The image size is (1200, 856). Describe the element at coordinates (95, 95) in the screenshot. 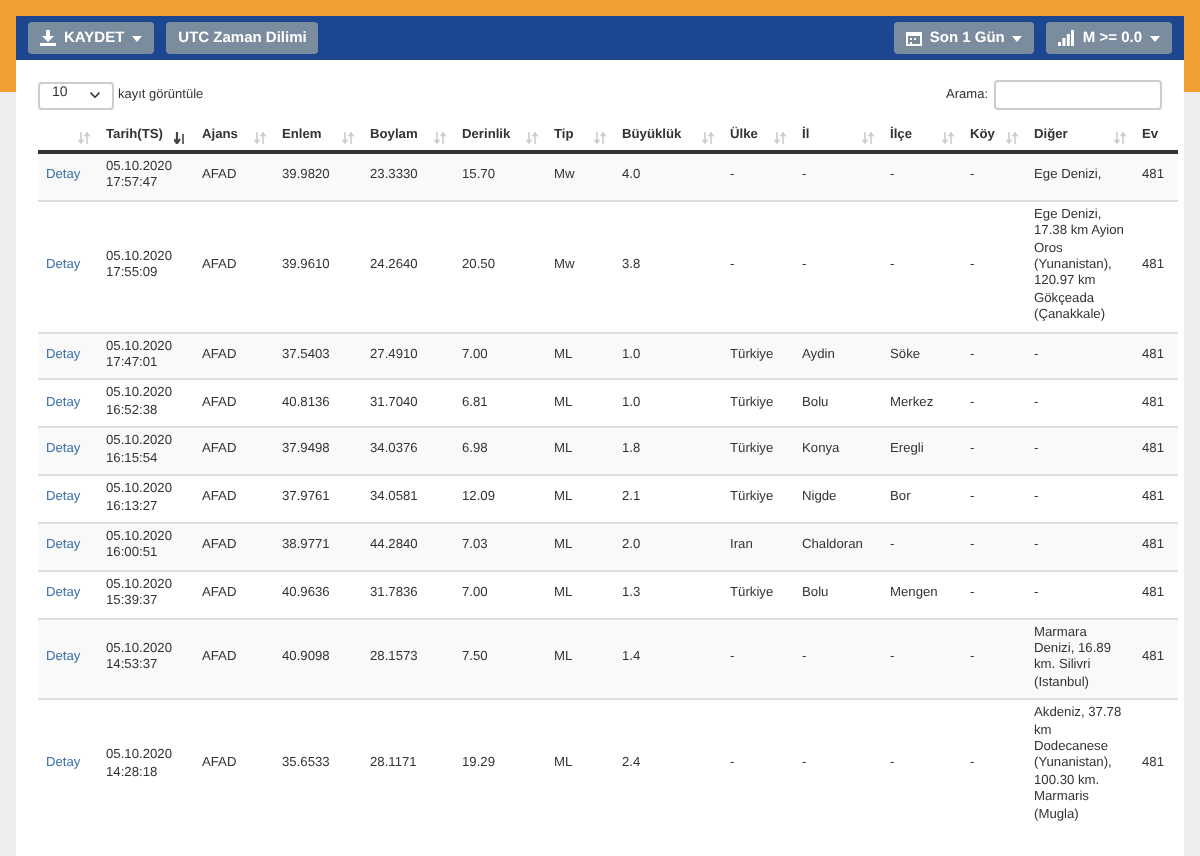

I see `chevron-down-icon` at that location.